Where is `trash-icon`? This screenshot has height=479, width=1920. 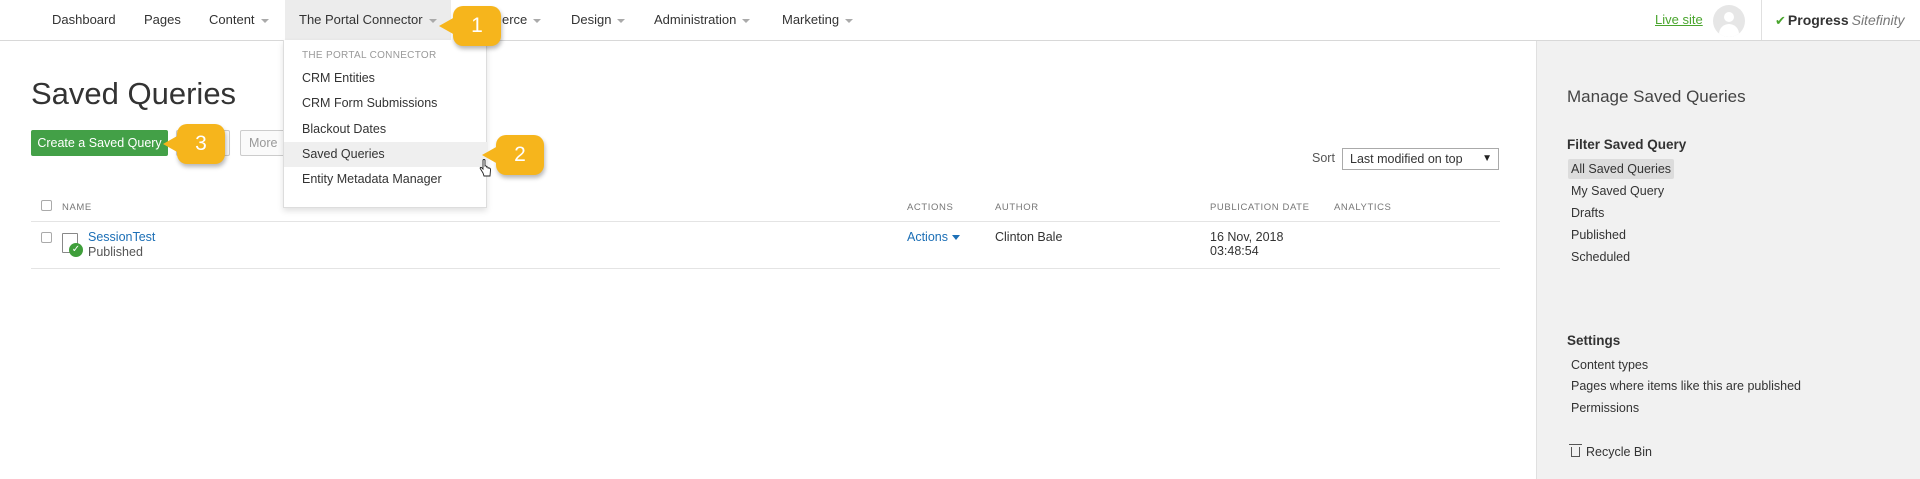
trash-icon is located at coordinates (1575, 450).